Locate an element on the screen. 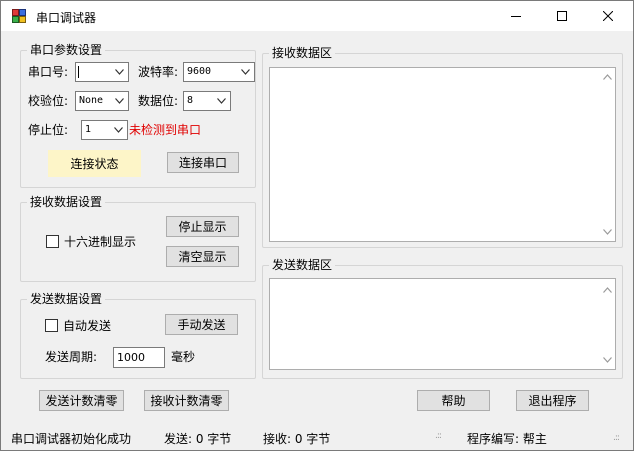 The width and height of the screenshot is (634, 451). stopbits-select-value: 1 is located at coordinates (88, 129).